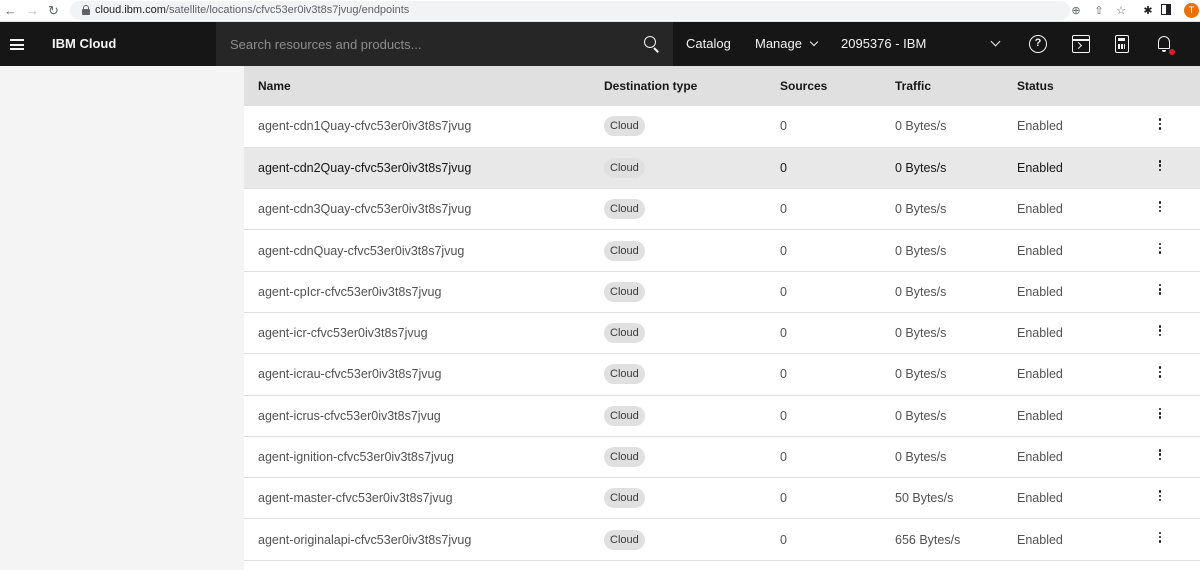 The image size is (1200, 570). Describe the element at coordinates (1166, 9) in the screenshot. I see `sidebar-icon` at that location.